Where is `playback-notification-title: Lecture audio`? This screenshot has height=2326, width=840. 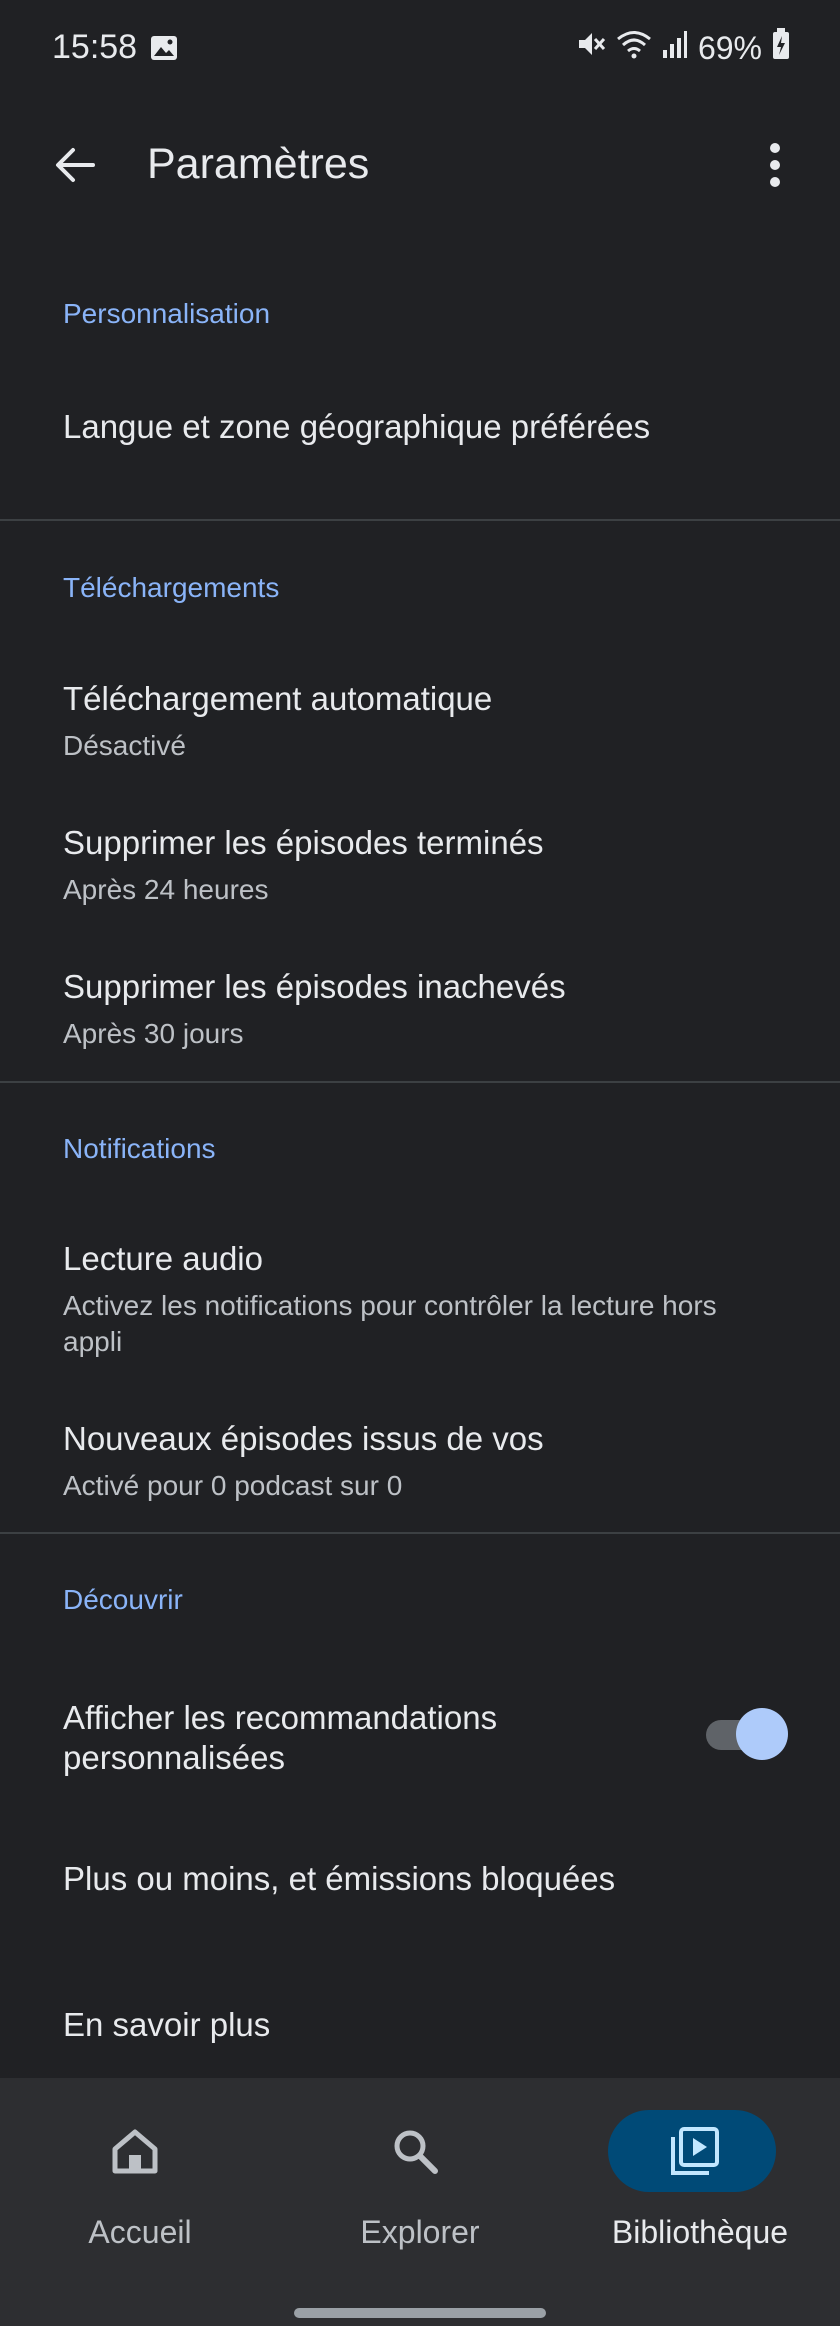 playback-notification-title: Lecture audio is located at coordinates (163, 1258).